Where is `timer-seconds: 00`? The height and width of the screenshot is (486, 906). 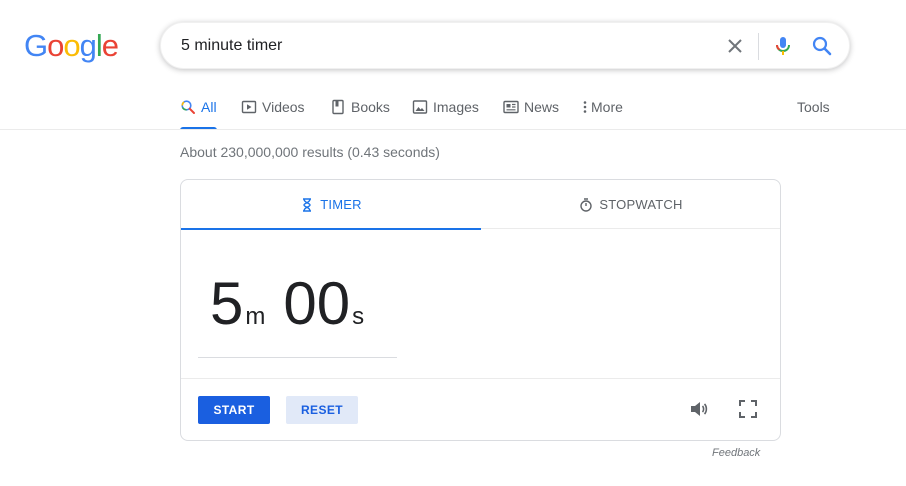
timer-seconds: 00 is located at coordinates (317, 303).